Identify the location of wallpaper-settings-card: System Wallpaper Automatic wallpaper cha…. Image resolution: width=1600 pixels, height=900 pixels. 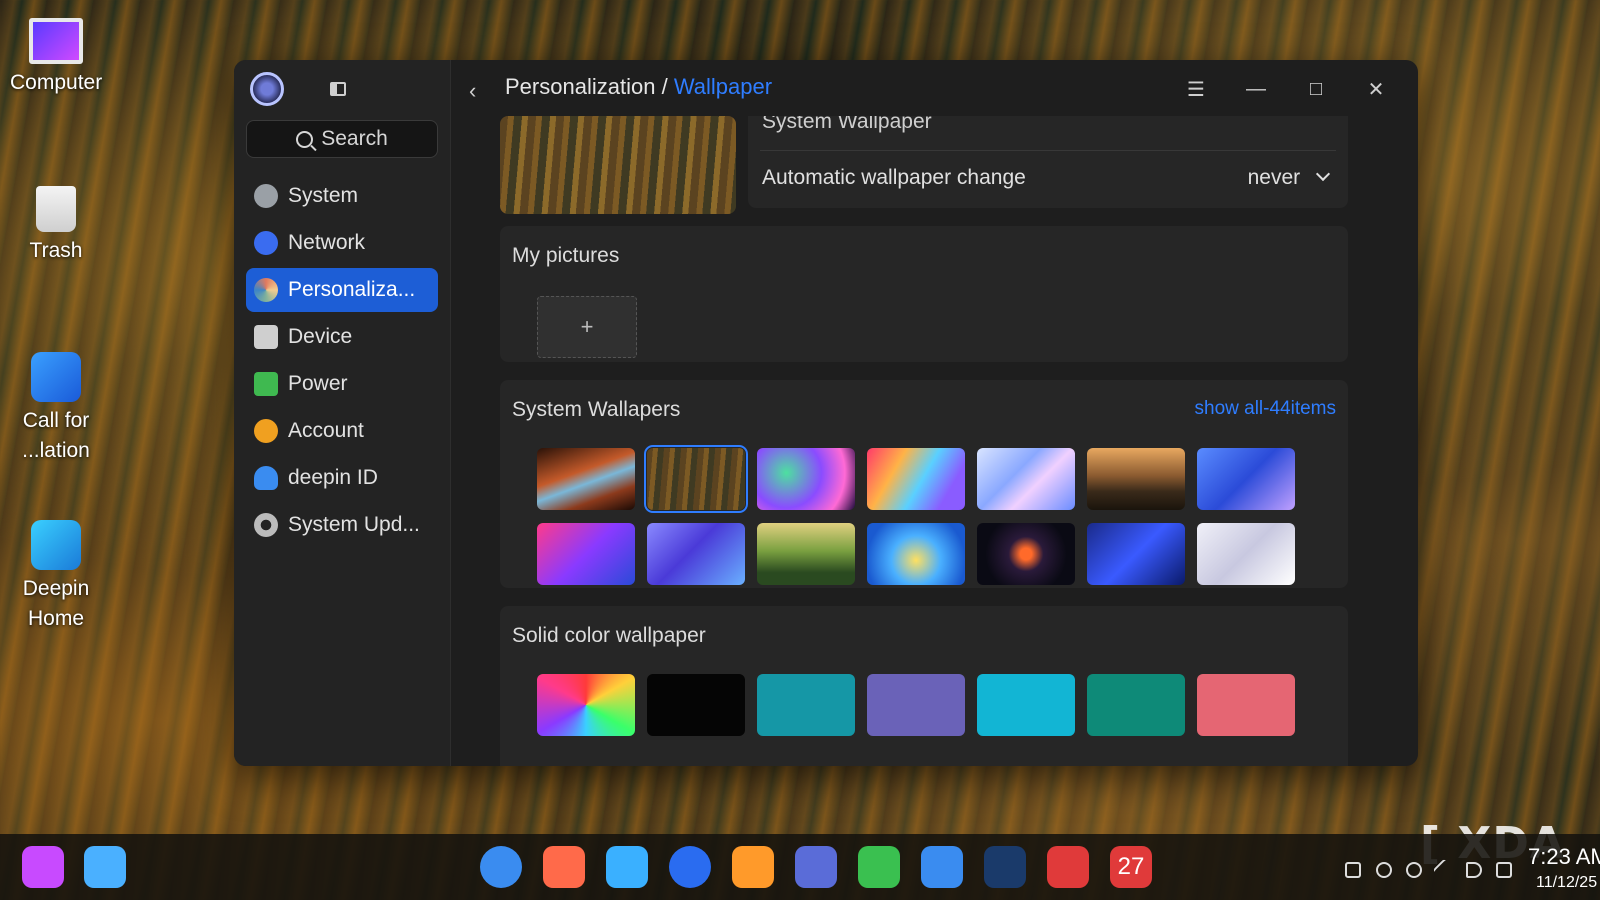
(1048, 162).